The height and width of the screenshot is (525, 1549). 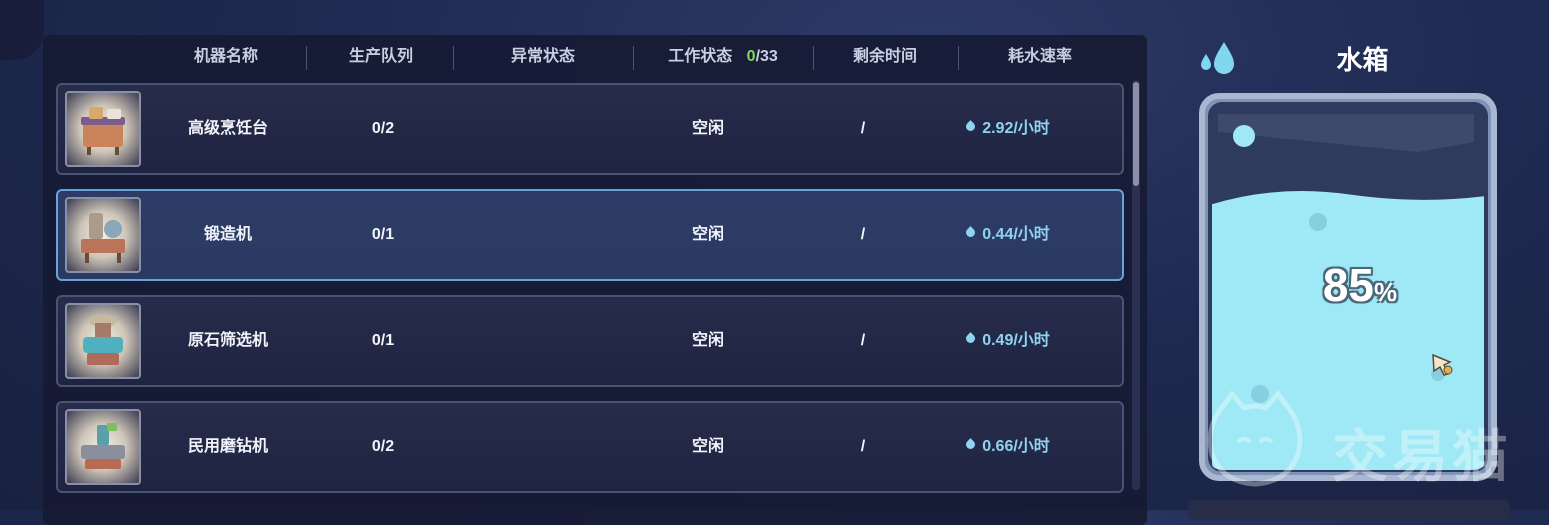 What do you see at coordinates (543, 57) in the screenshot?
I see `header-abnormal-status: 异常状态` at bounding box center [543, 57].